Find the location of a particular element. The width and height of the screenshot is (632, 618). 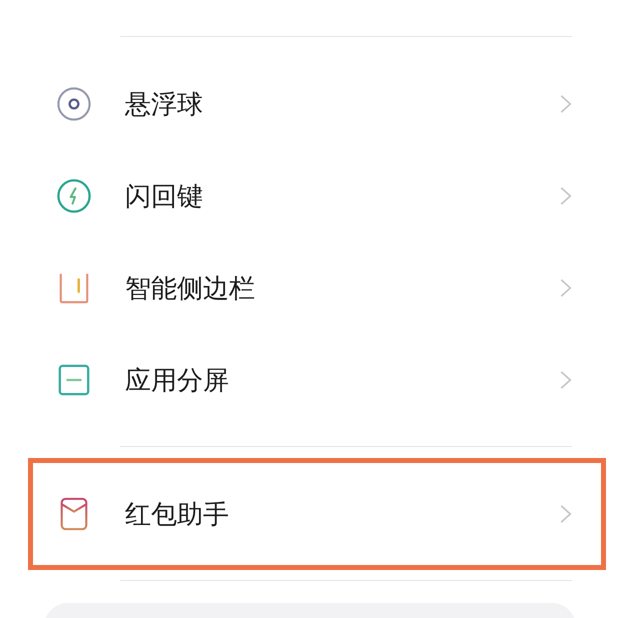

item-label: 红包助手 is located at coordinates (177, 515).